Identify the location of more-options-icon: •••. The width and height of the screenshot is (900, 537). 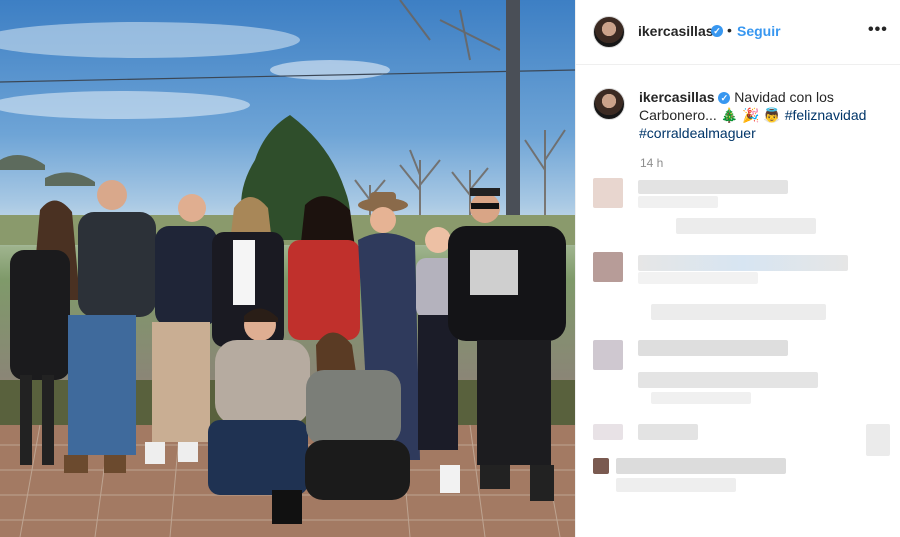
(878, 30).